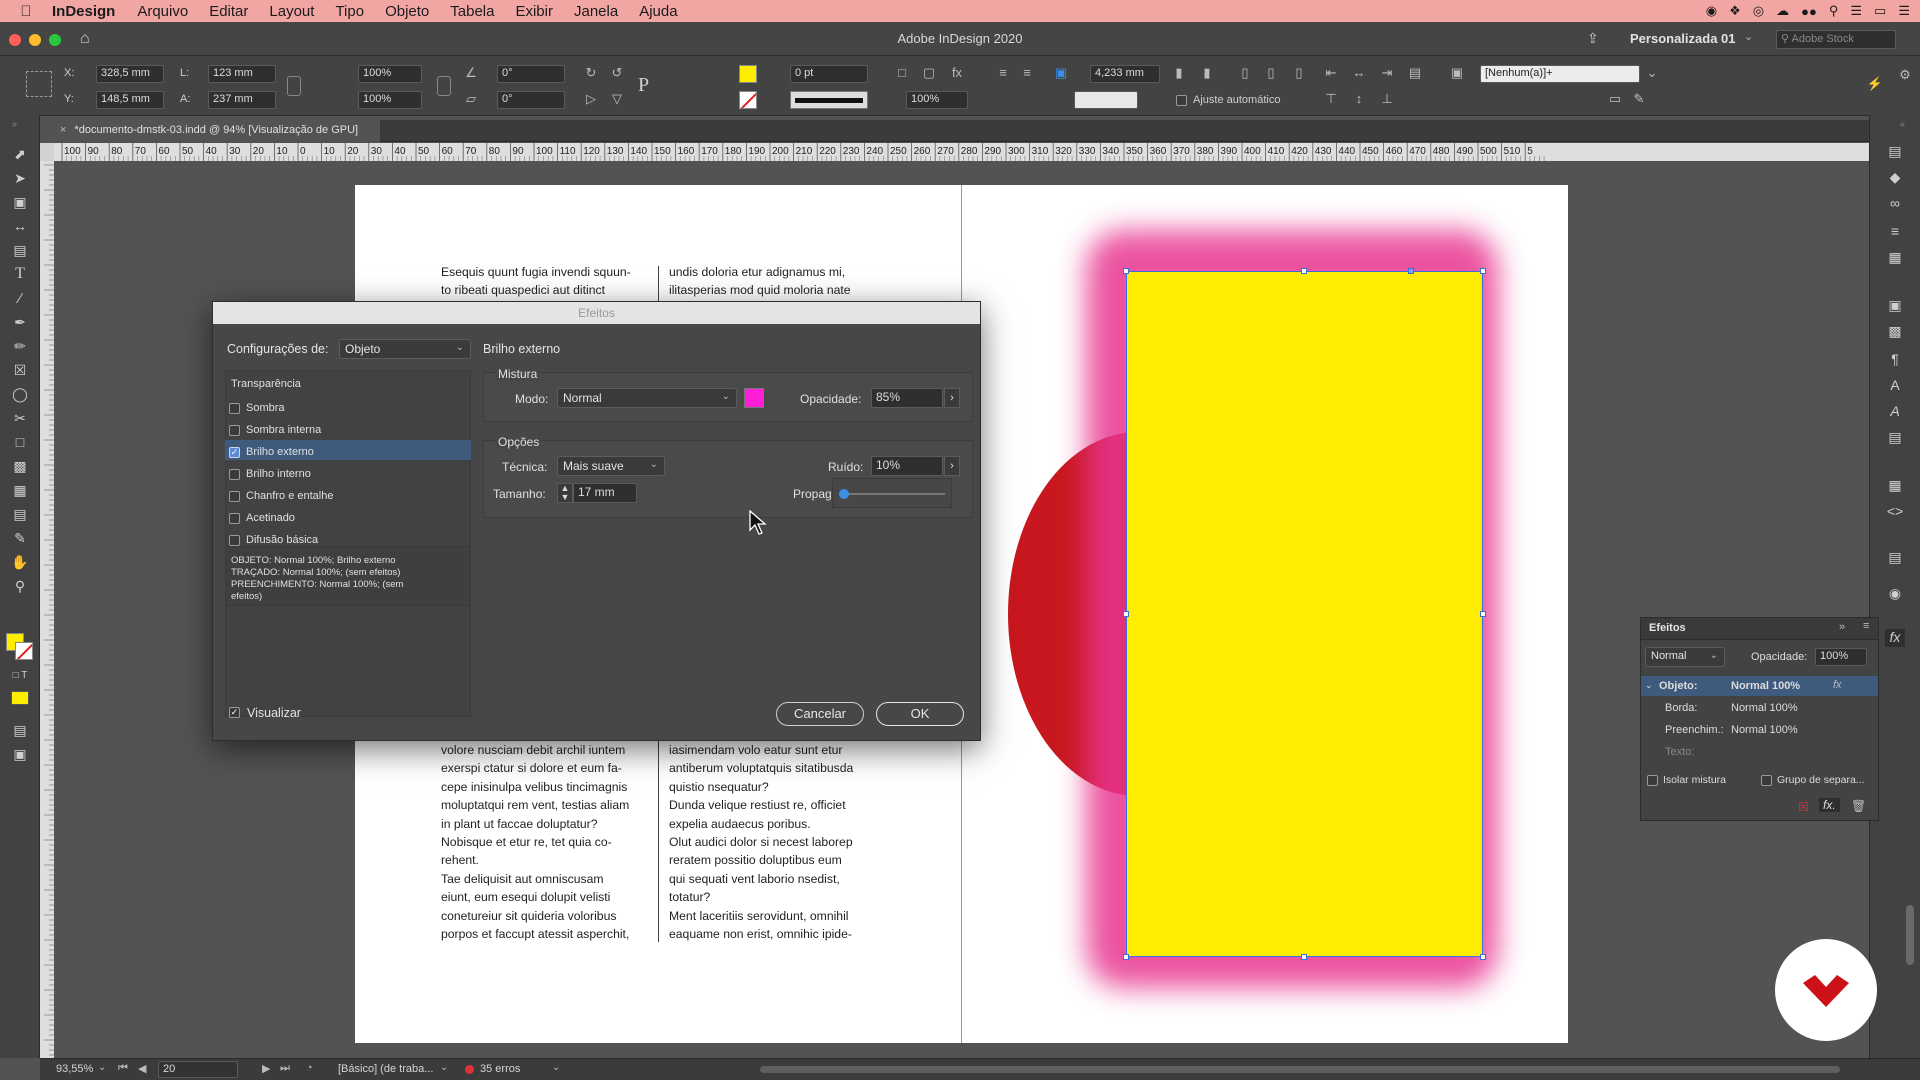  What do you see at coordinates (1652, 780) in the screenshot?
I see `isolate-blending-checkbox` at bounding box center [1652, 780].